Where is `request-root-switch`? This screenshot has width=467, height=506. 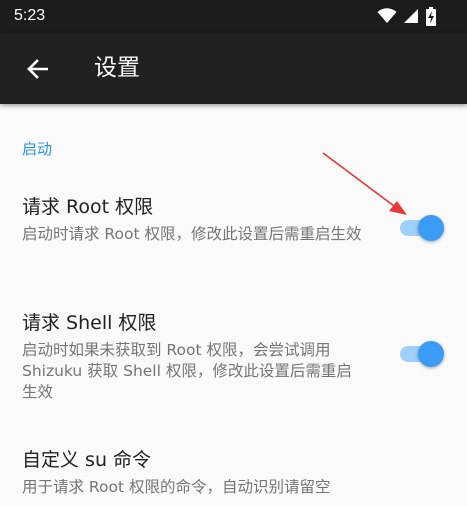
request-root-switch is located at coordinates (421, 228).